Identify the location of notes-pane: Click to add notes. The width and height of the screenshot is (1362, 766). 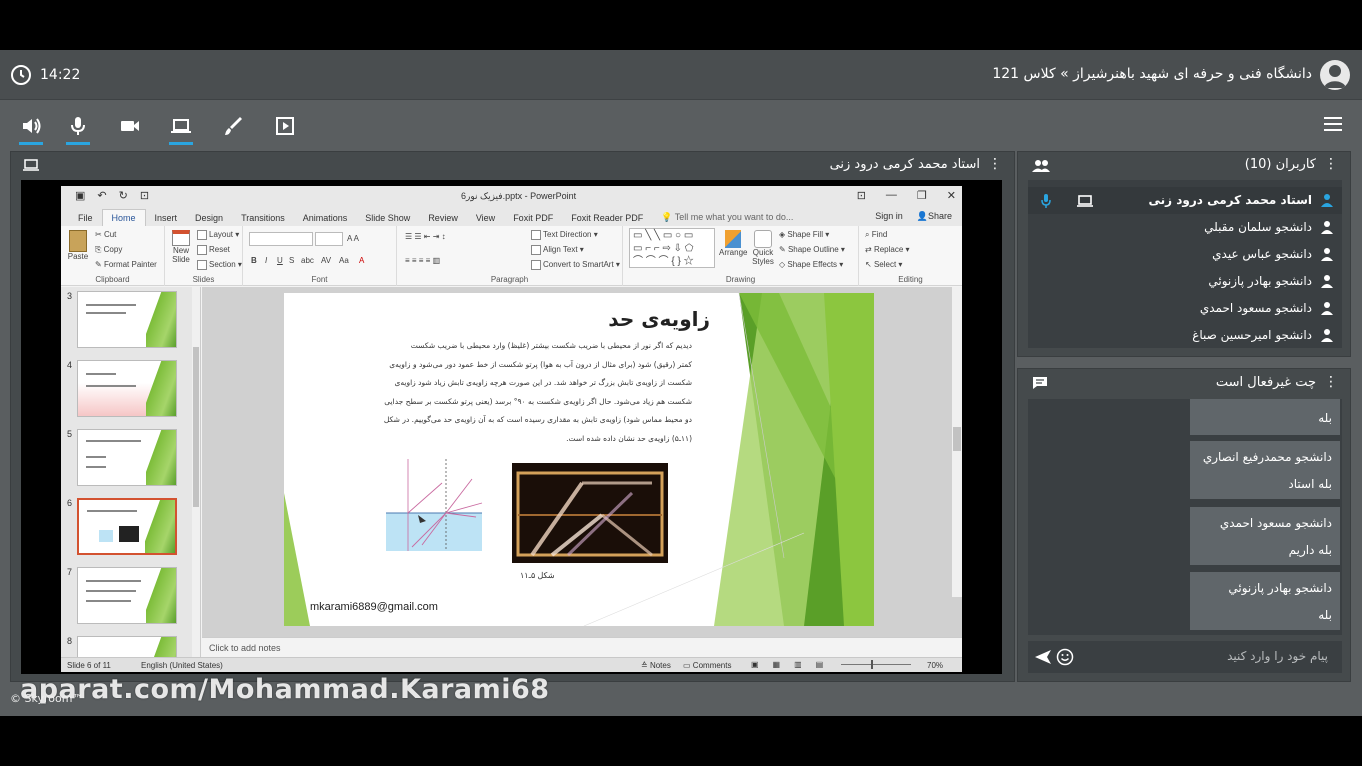
(582, 647).